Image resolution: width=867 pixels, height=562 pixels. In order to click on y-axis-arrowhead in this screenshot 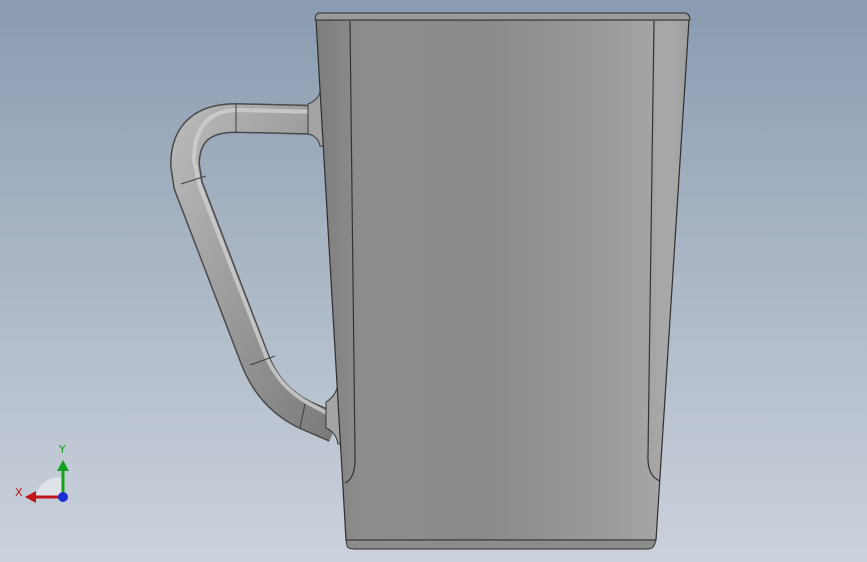, I will do `click(63, 465)`.